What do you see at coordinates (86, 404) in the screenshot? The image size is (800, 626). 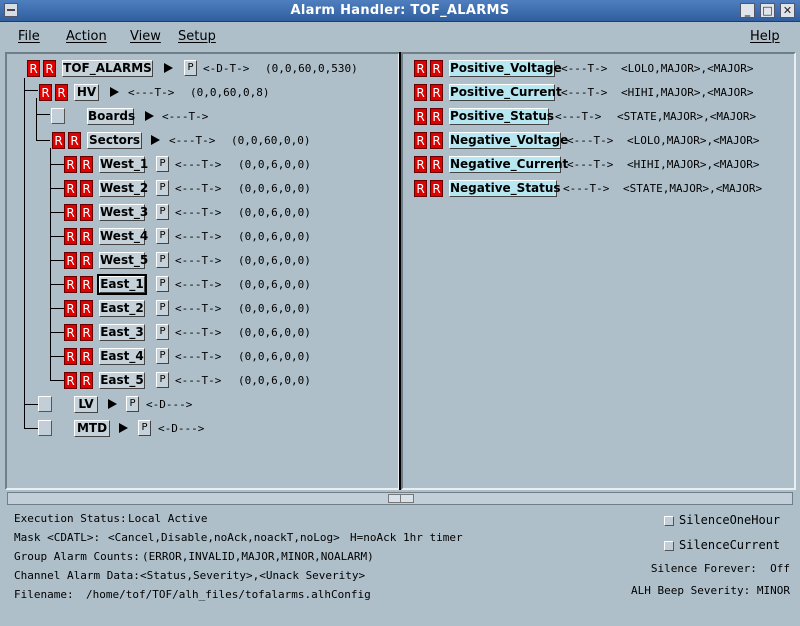 I see `lv-group-button: LV` at bounding box center [86, 404].